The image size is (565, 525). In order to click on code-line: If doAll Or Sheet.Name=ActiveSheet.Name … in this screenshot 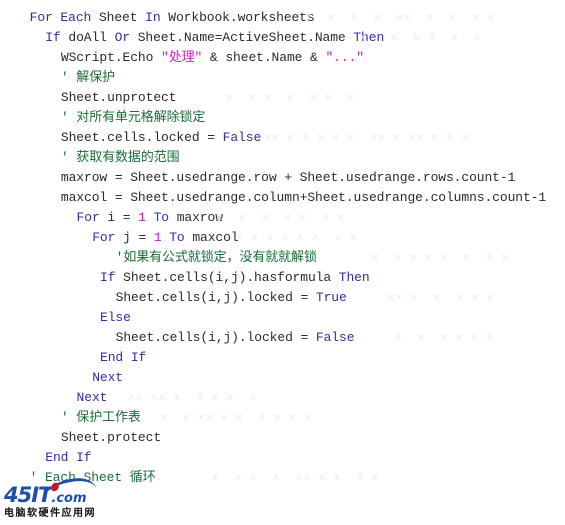, I will do `click(282, 38)`.